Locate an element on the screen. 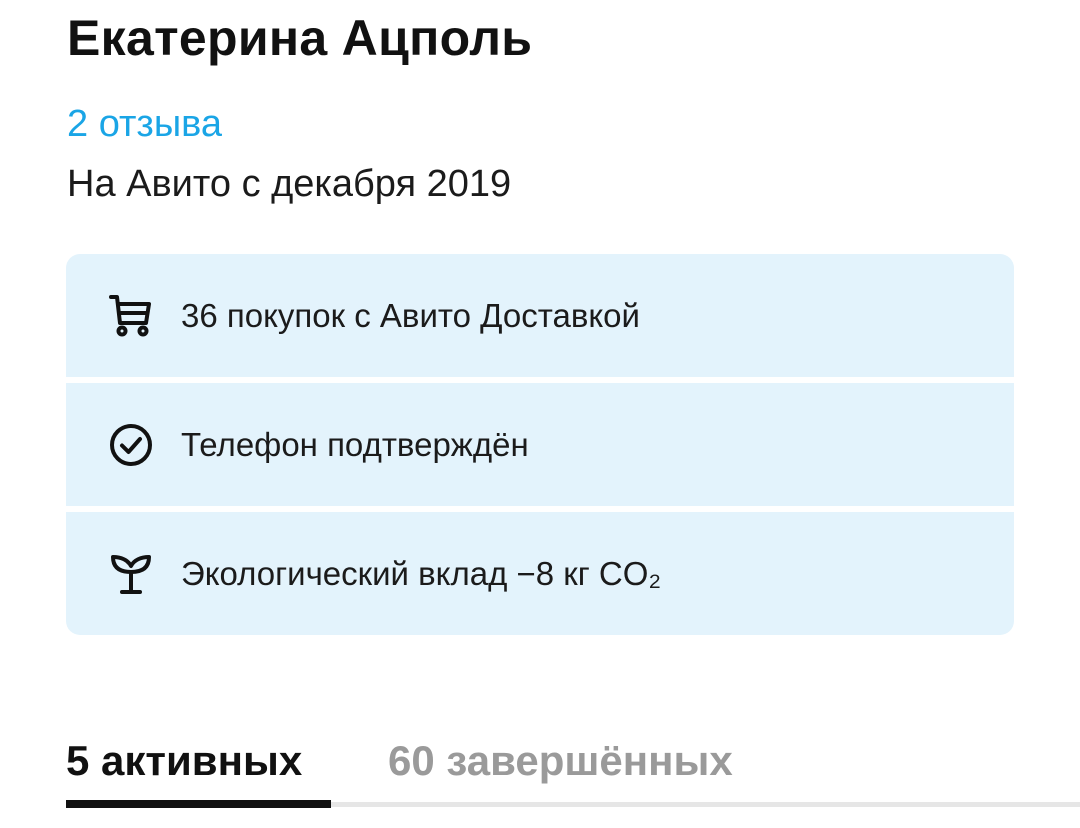  cart-icon is located at coordinates (131, 316).